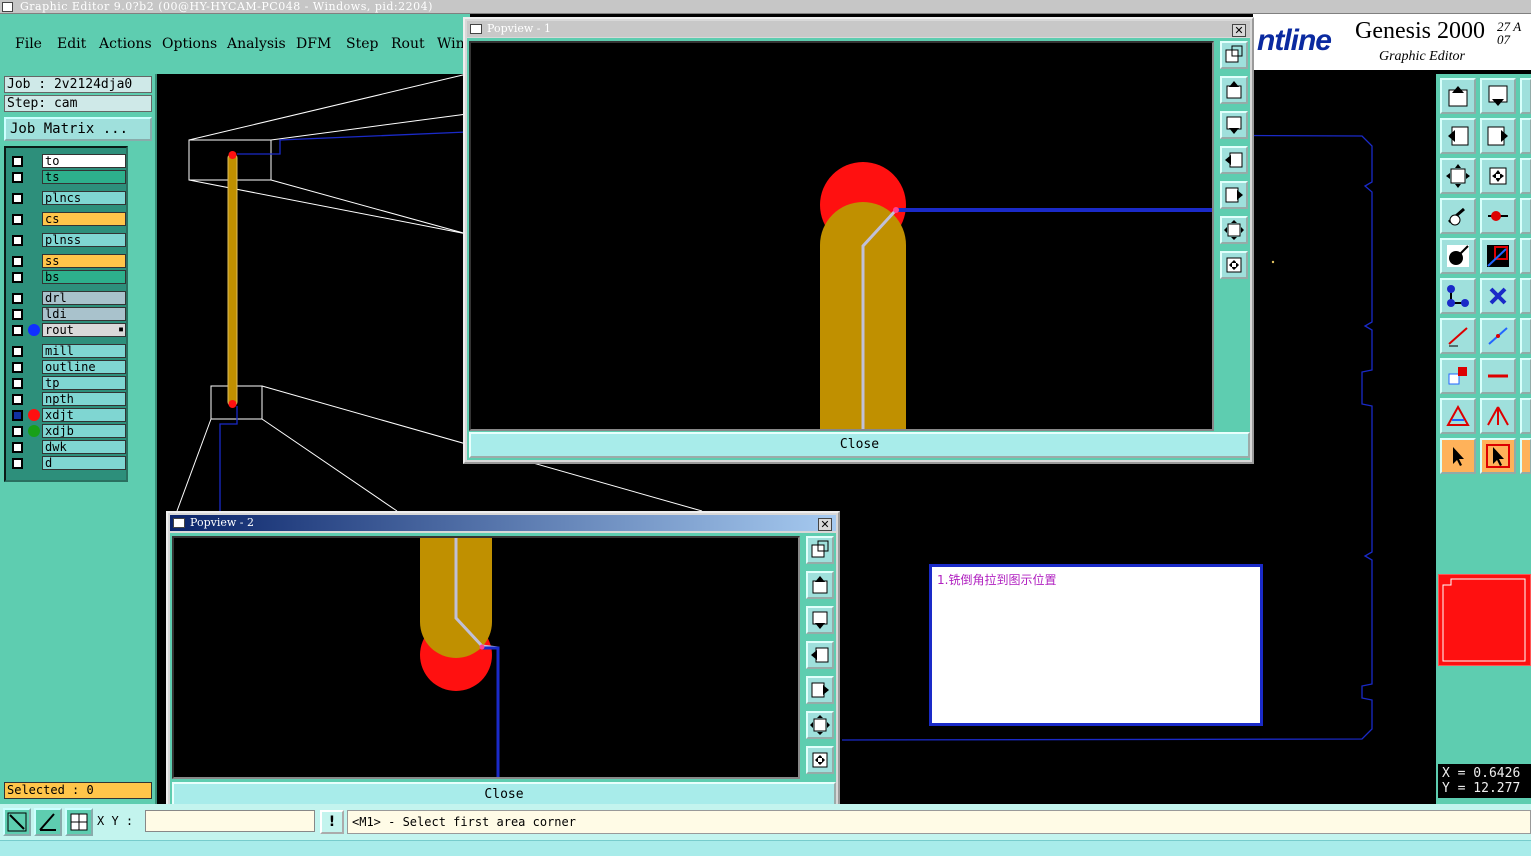 The width and height of the screenshot is (1531, 856). What do you see at coordinates (1458, 376) in the screenshot?
I see `copy-pad-button` at bounding box center [1458, 376].